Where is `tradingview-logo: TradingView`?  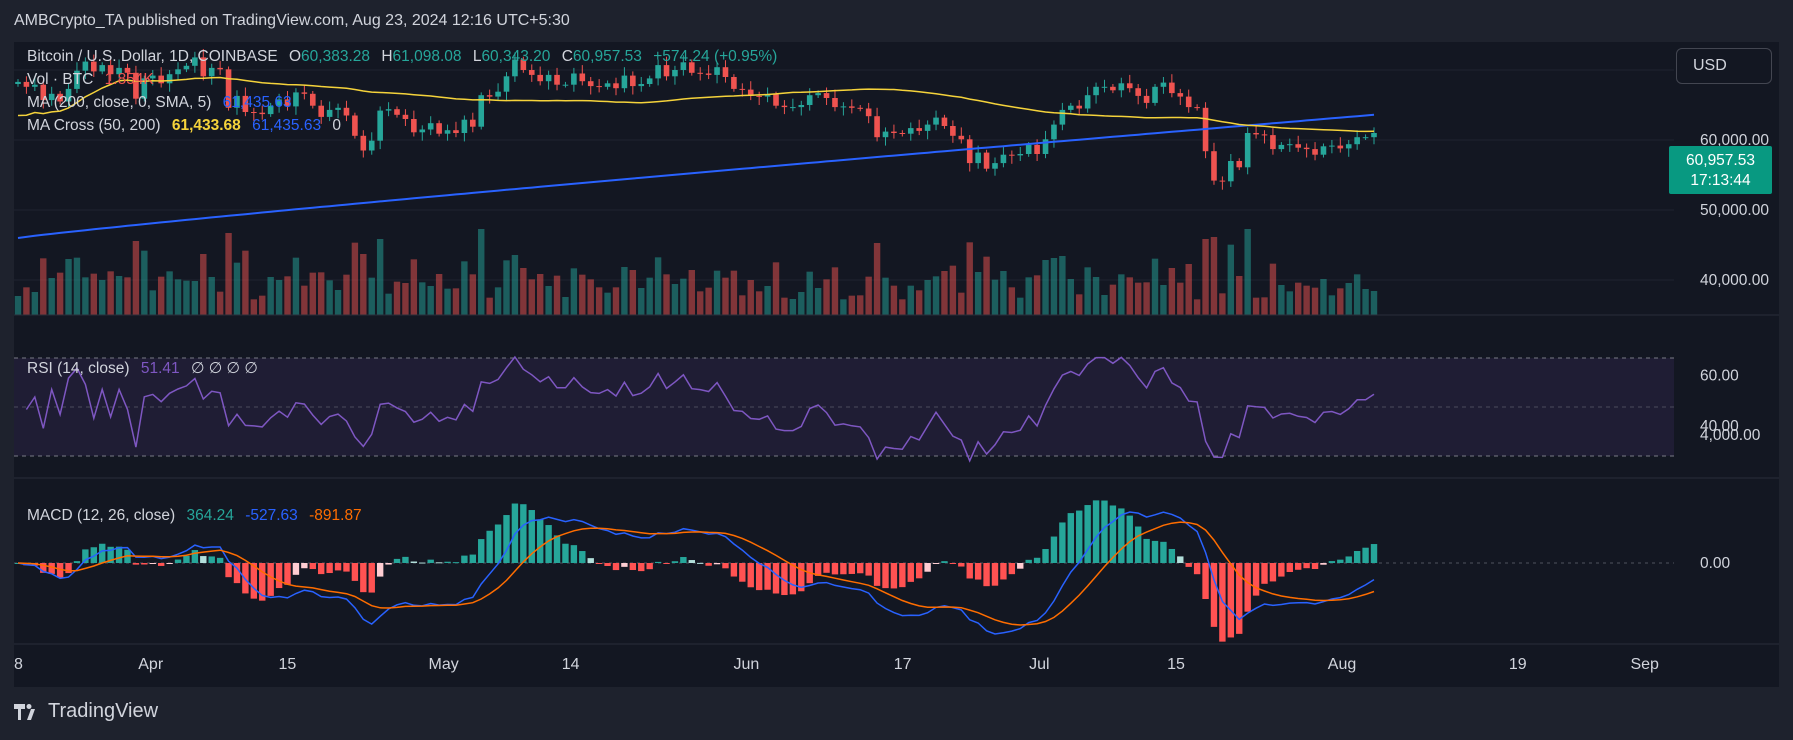 tradingview-logo: TradingView is located at coordinates (86, 711).